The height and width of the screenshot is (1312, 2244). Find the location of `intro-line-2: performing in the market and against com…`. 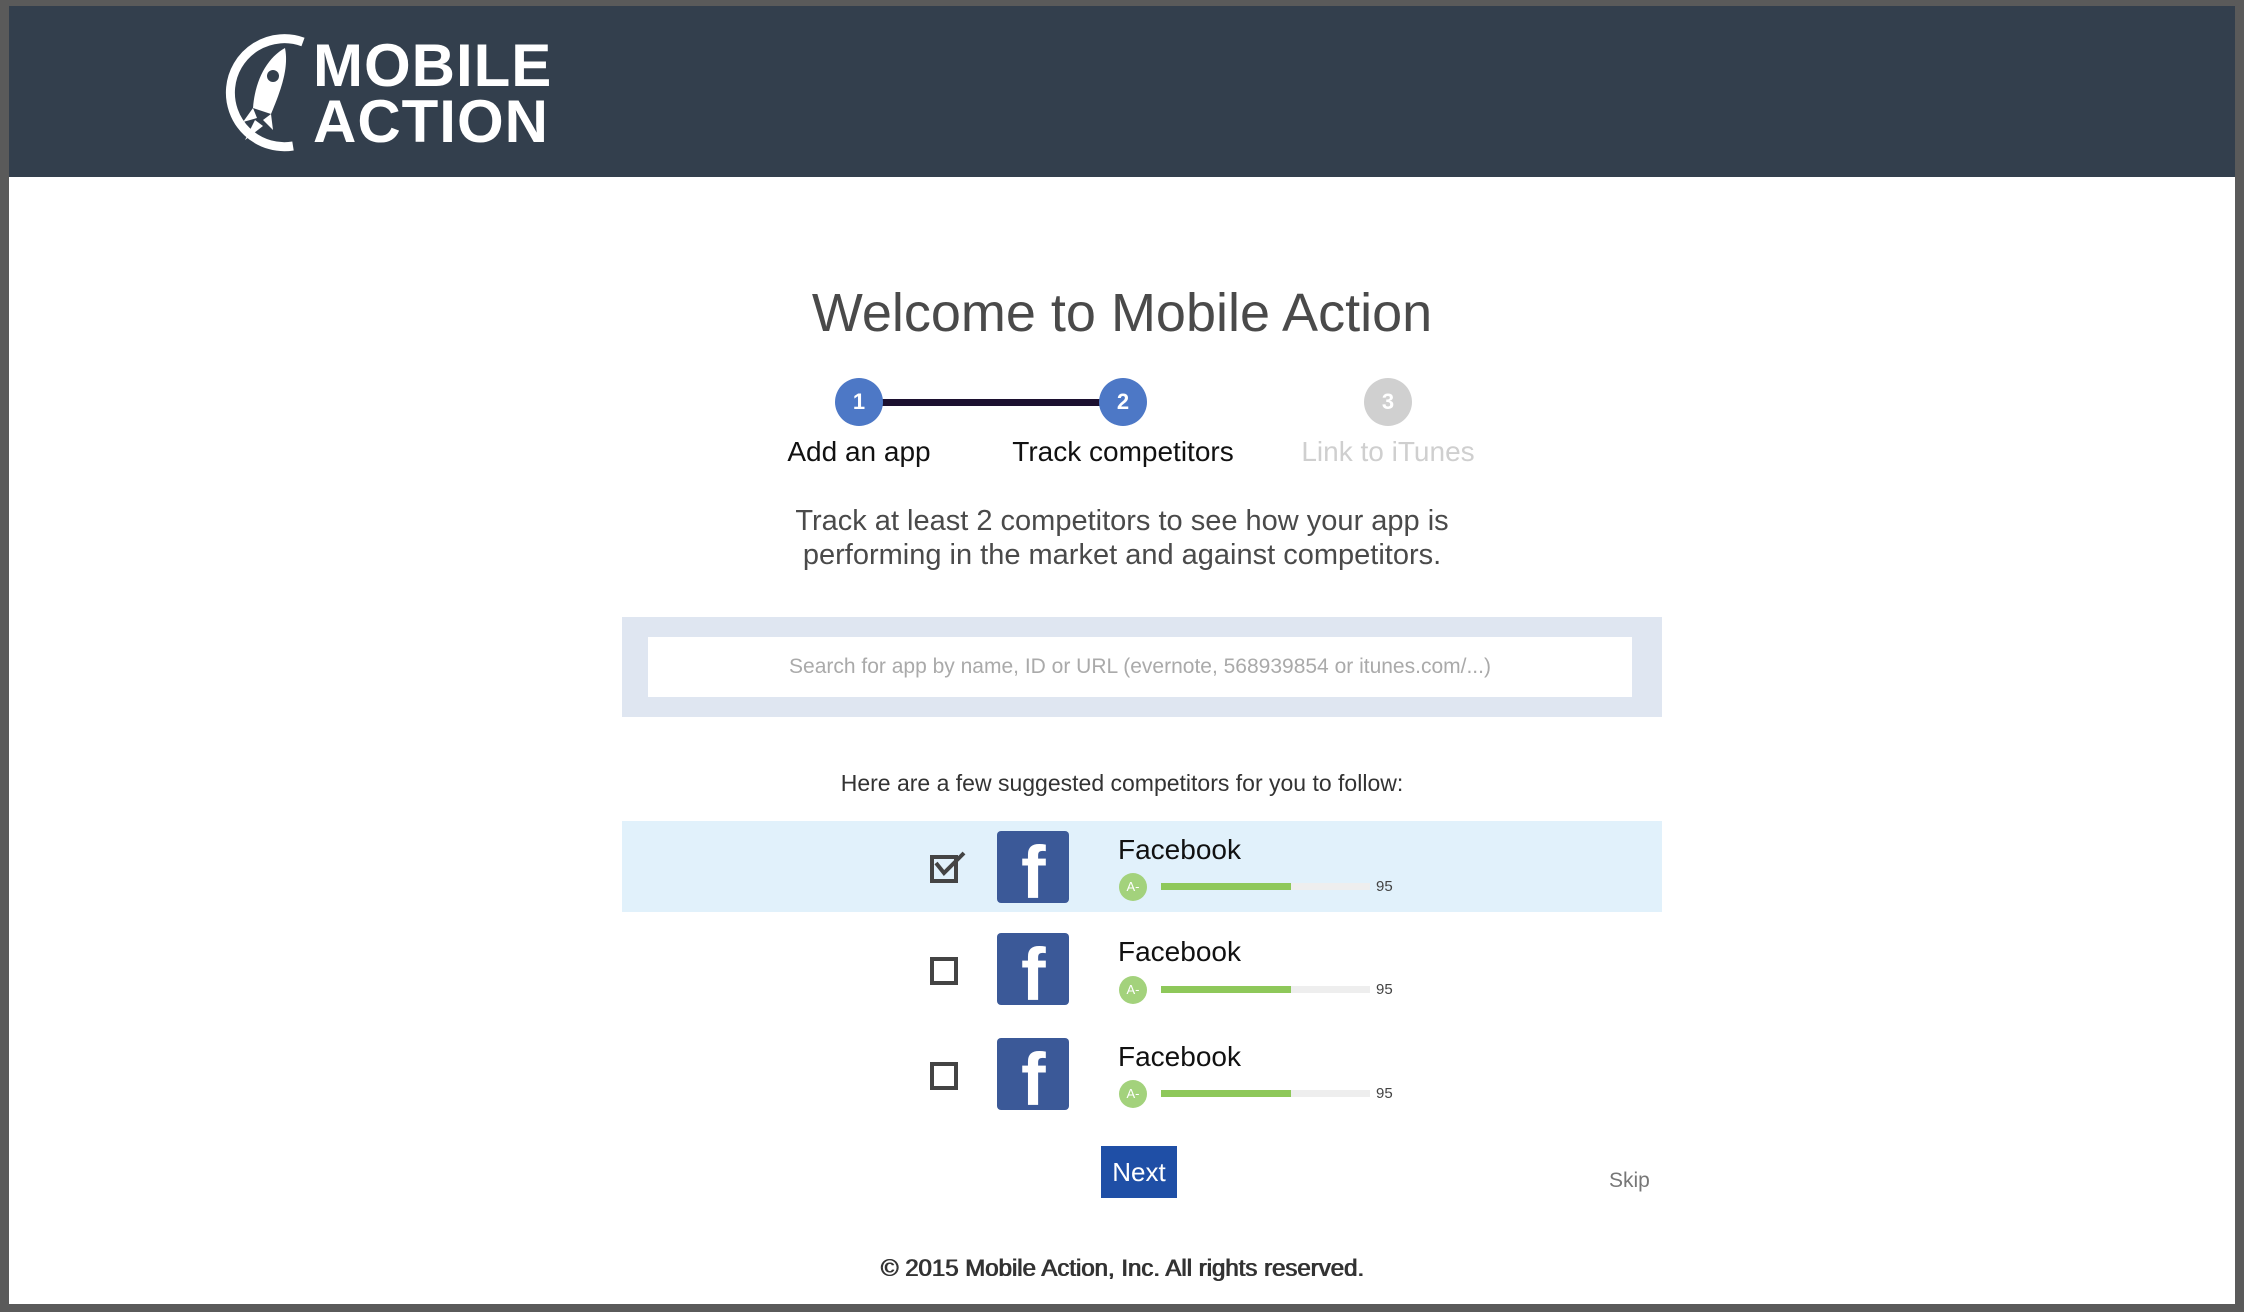

intro-line-2: performing in the market and against com… is located at coordinates (1122, 555).